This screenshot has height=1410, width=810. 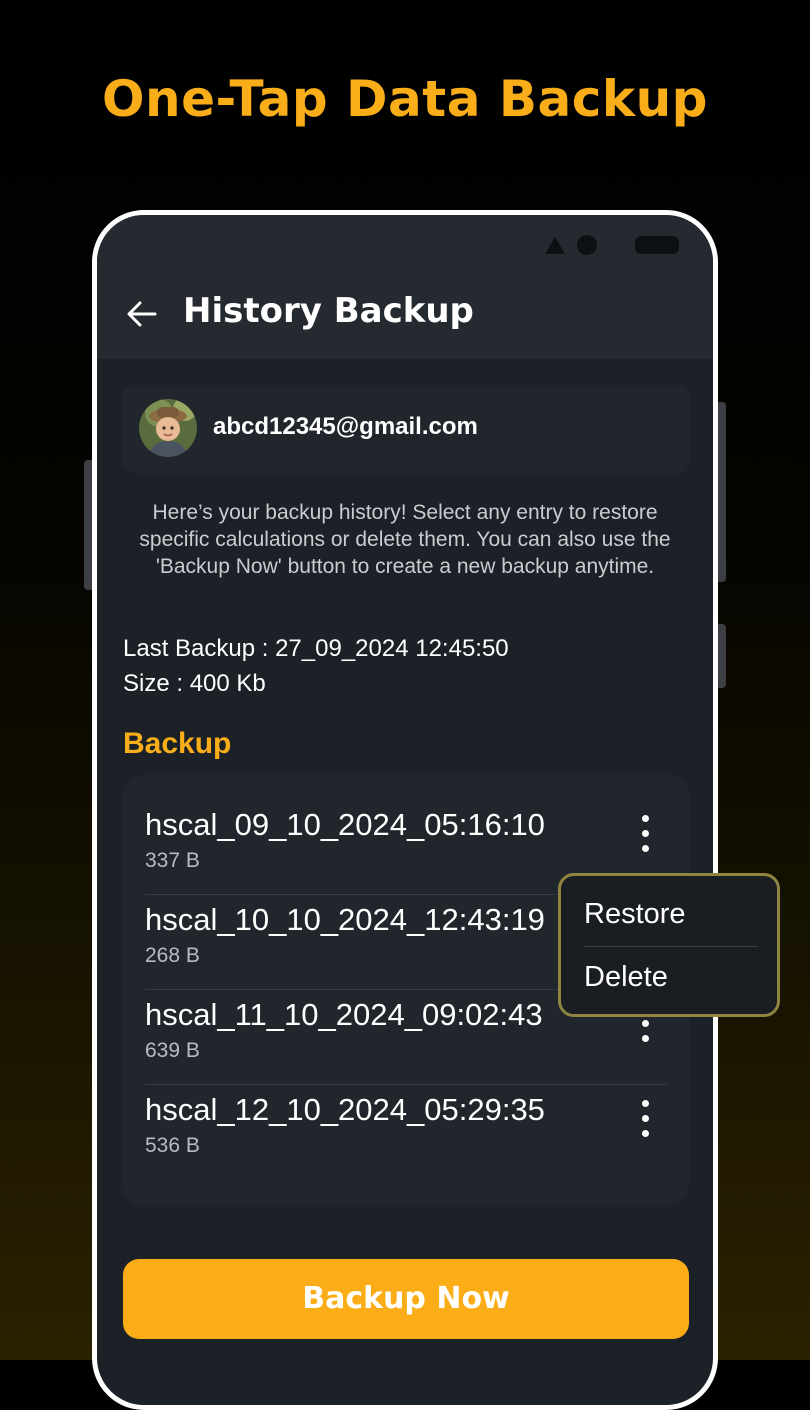 What do you see at coordinates (406, 1084) in the screenshot?
I see `list-divider` at bounding box center [406, 1084].